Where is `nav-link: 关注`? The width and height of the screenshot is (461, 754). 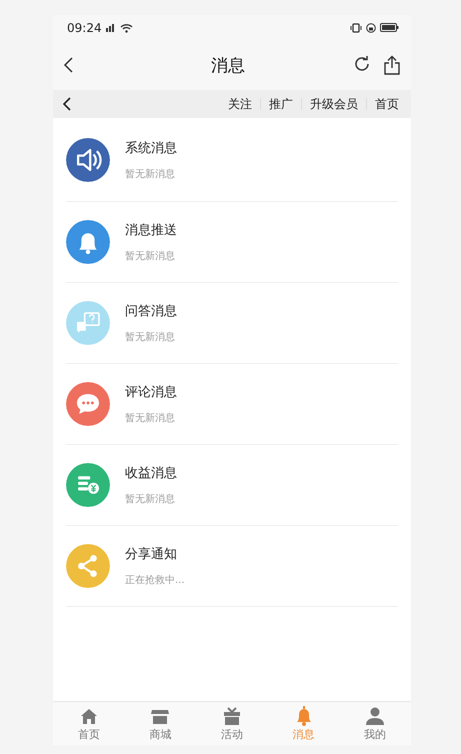 nav-link: 关注 is located at coordinates (240, 104).